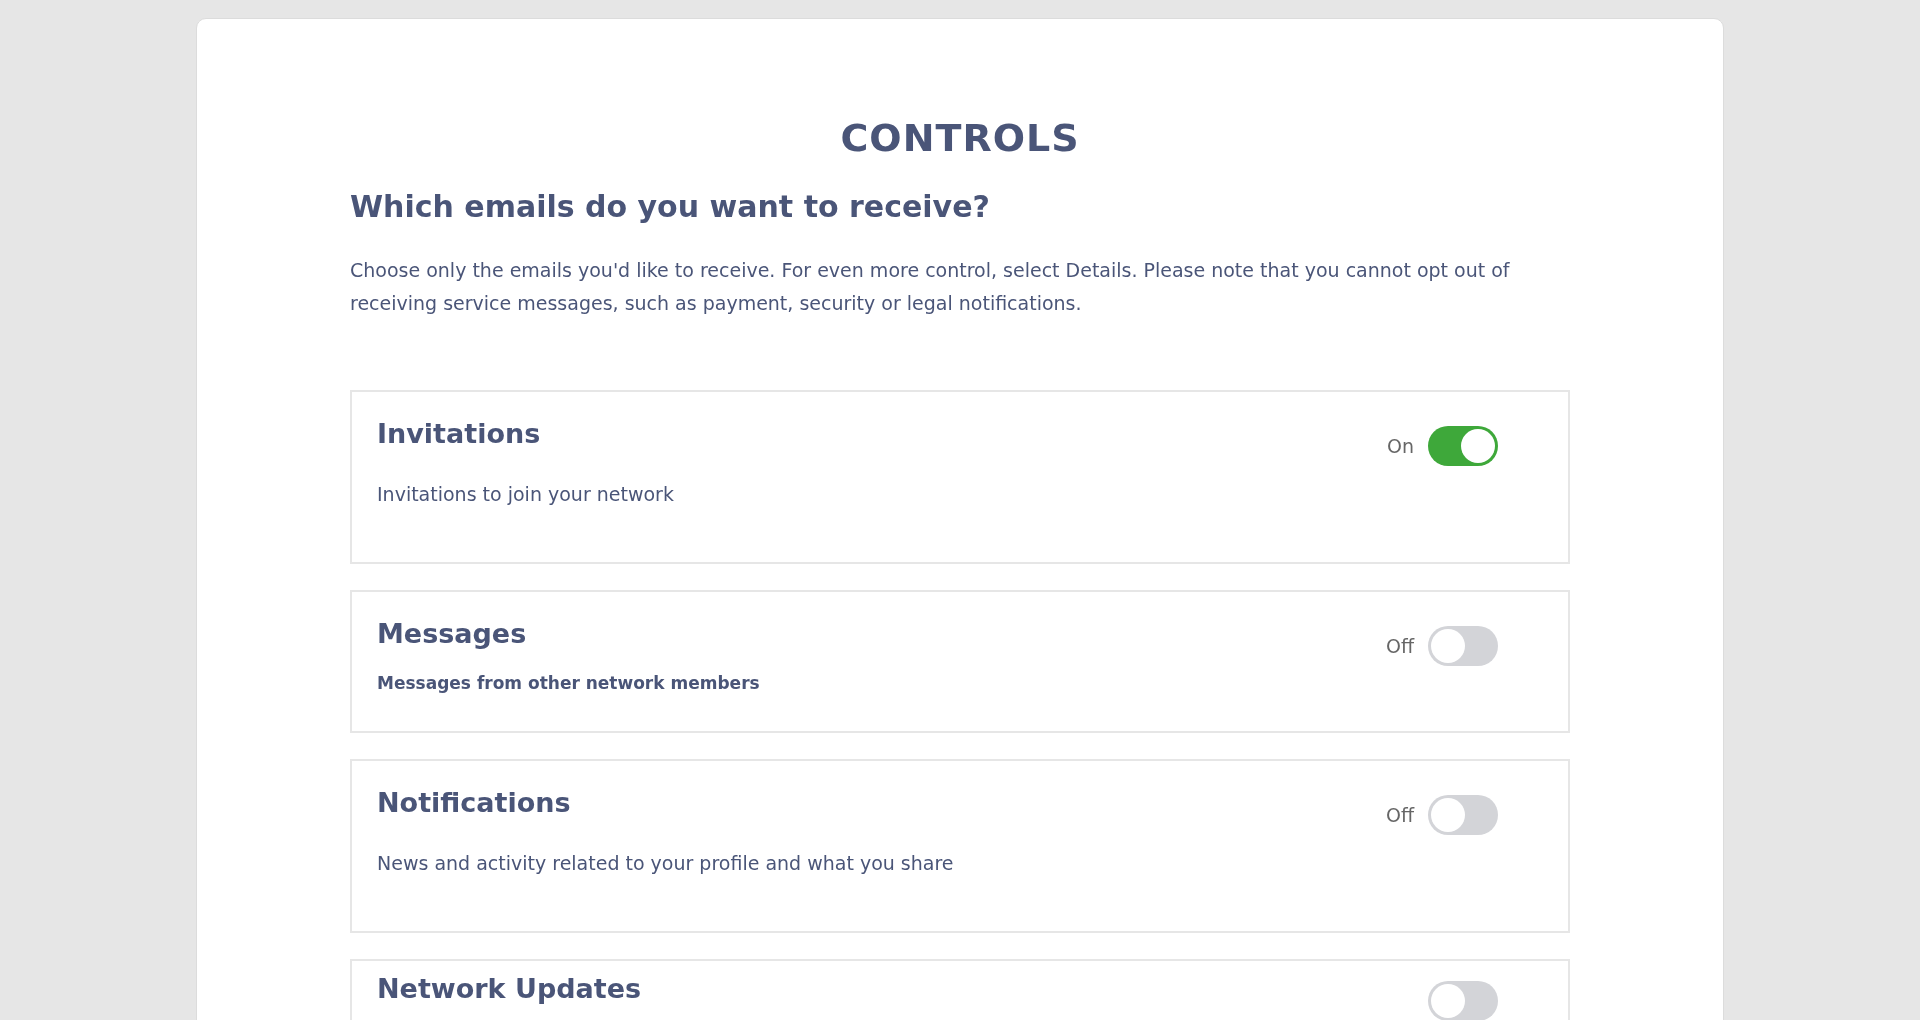 This screenshot has width=1920, height=1020. Describe the element at coordinates (930, 287) in the screenshot. I see `intro-text: Choose only the emails you'd like to receive. For even more control, select Details. Please note that you cannot opt out of receiving service messages, such as payment, security or legal notifications.` at that location.